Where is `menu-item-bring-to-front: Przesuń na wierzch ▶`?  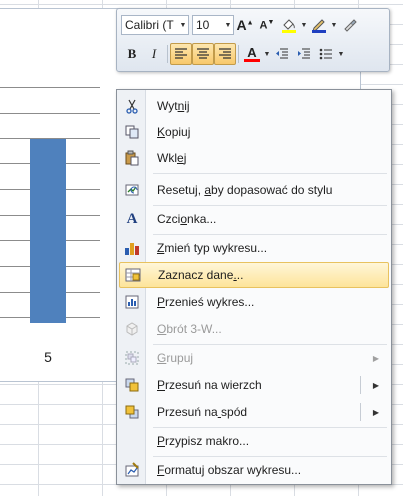
menu-item-bring-to-front: Przesuń na wierzch ▶ is located at coordinates (254, 385).